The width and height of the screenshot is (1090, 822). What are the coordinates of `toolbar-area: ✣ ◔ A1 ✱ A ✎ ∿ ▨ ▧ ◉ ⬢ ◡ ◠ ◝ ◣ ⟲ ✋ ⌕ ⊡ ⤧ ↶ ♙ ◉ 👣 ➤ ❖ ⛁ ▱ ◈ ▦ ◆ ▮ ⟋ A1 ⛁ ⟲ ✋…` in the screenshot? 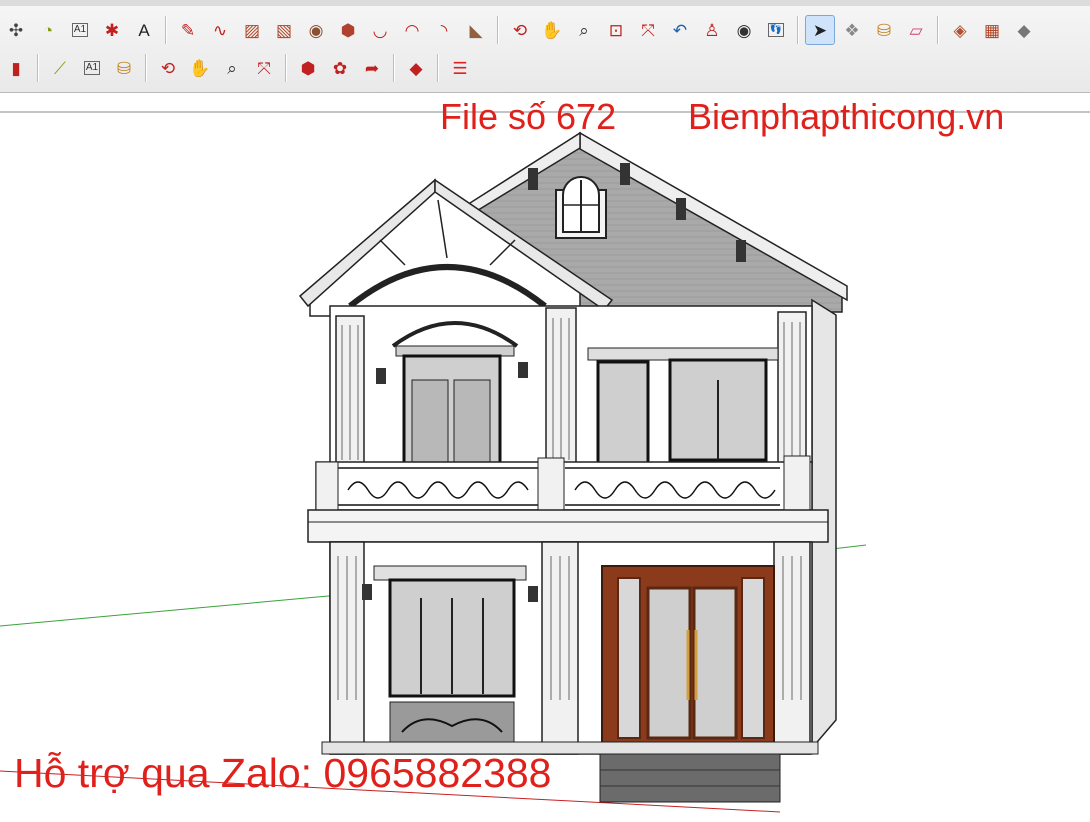 It's located at (545, 46).